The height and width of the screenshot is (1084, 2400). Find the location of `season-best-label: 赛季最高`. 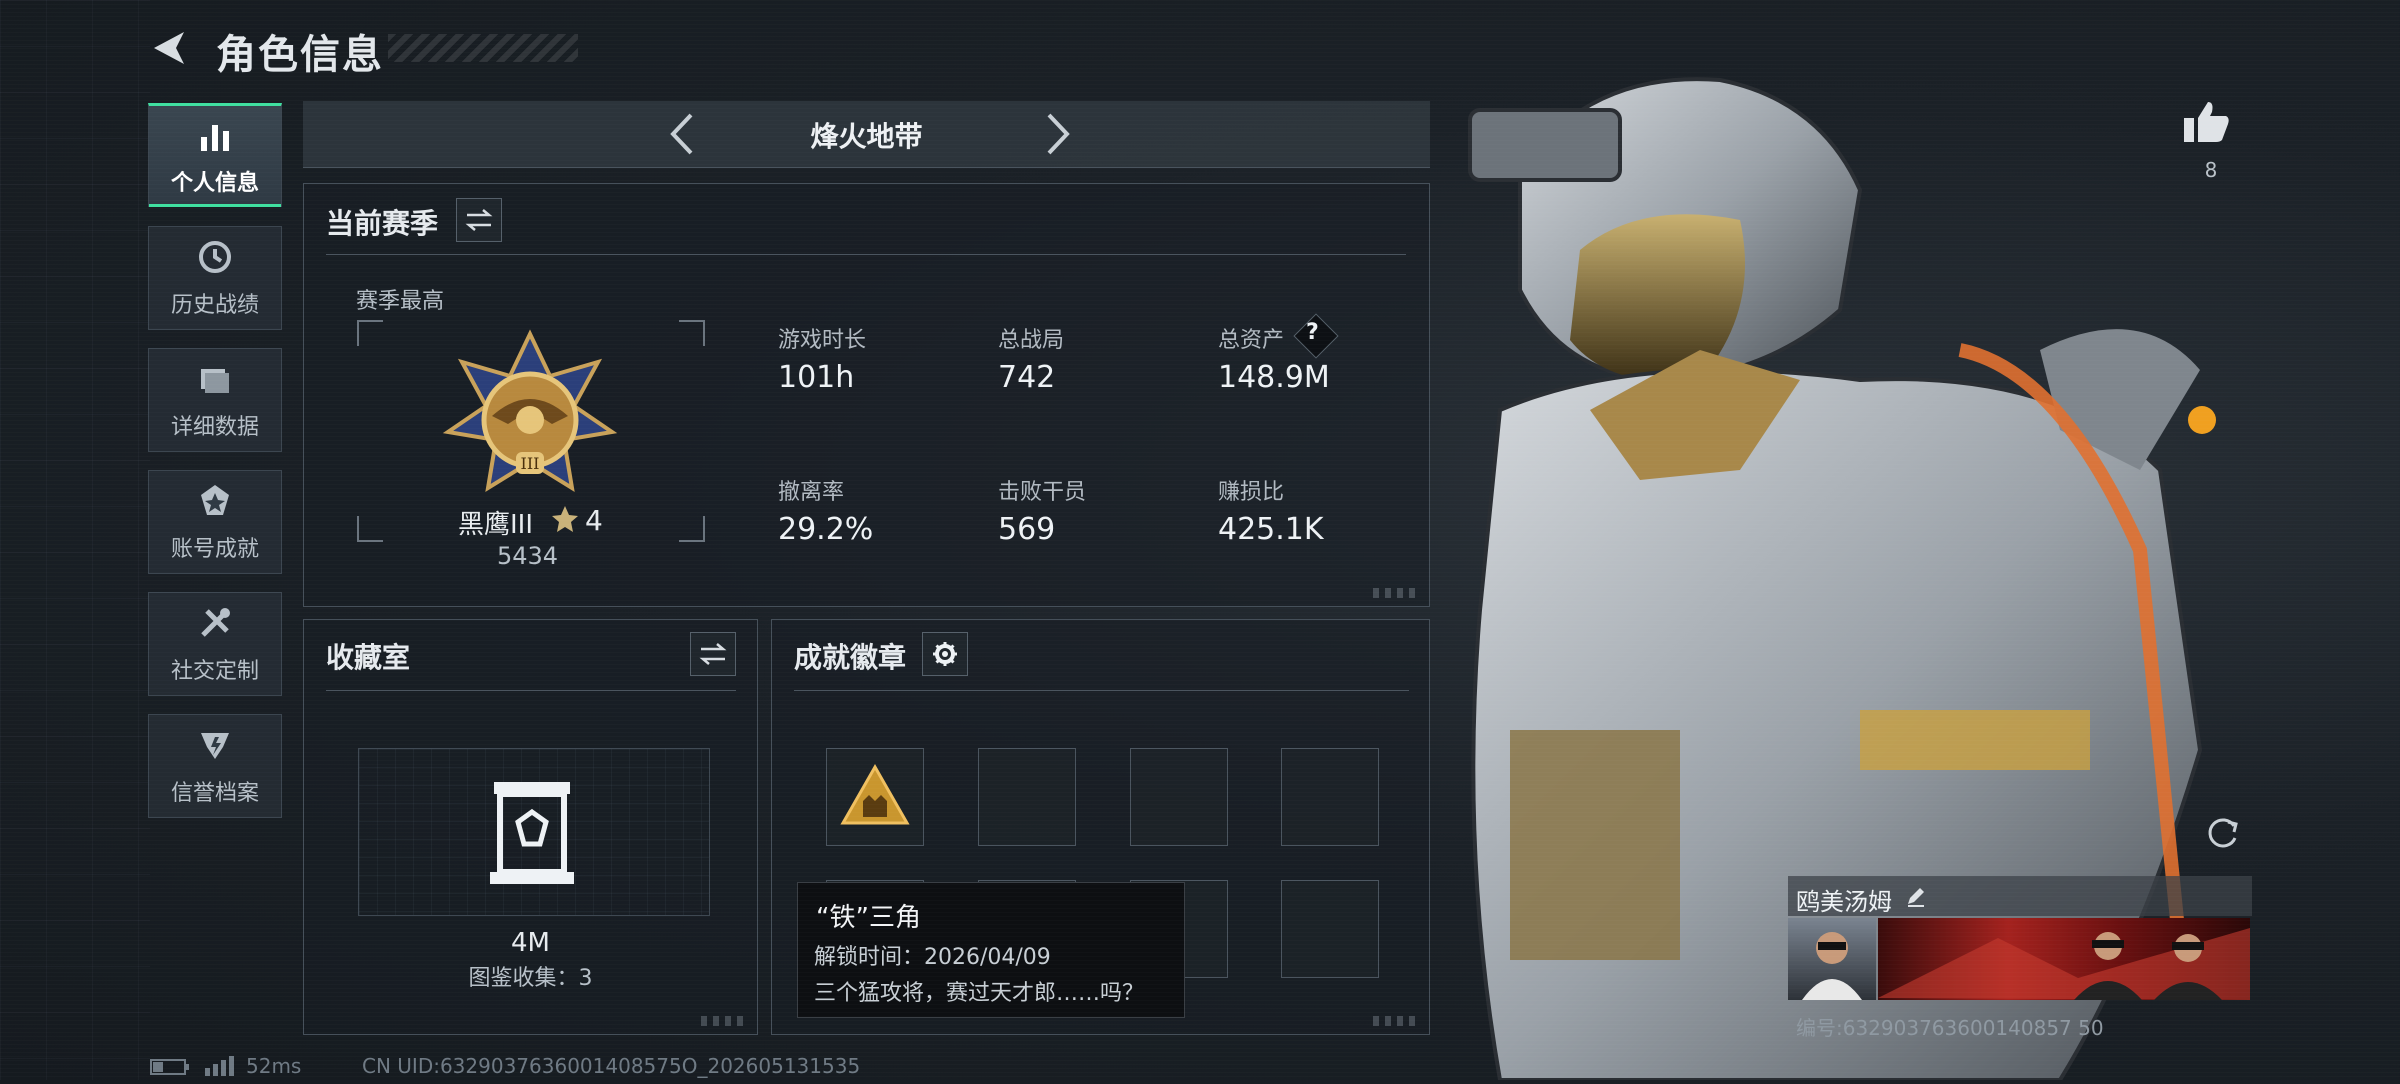

season-best-label: 赛季最高 is located at coordinates (400, 301).